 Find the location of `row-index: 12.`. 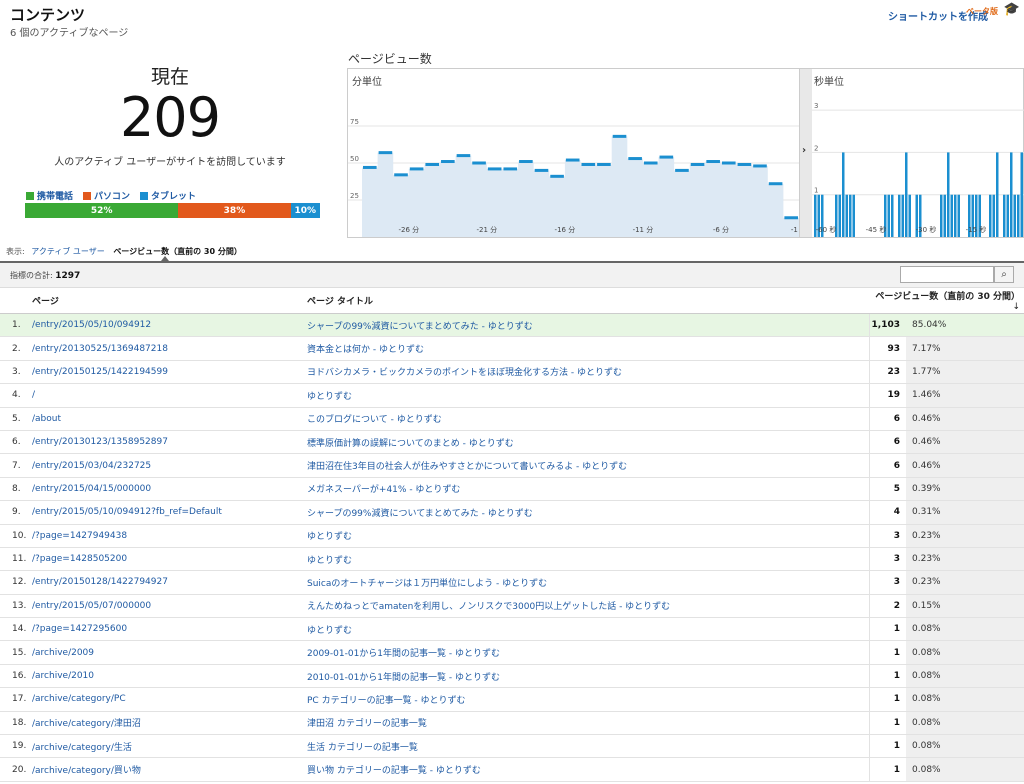

row-index: 12. is located at coordinates (14, 582).